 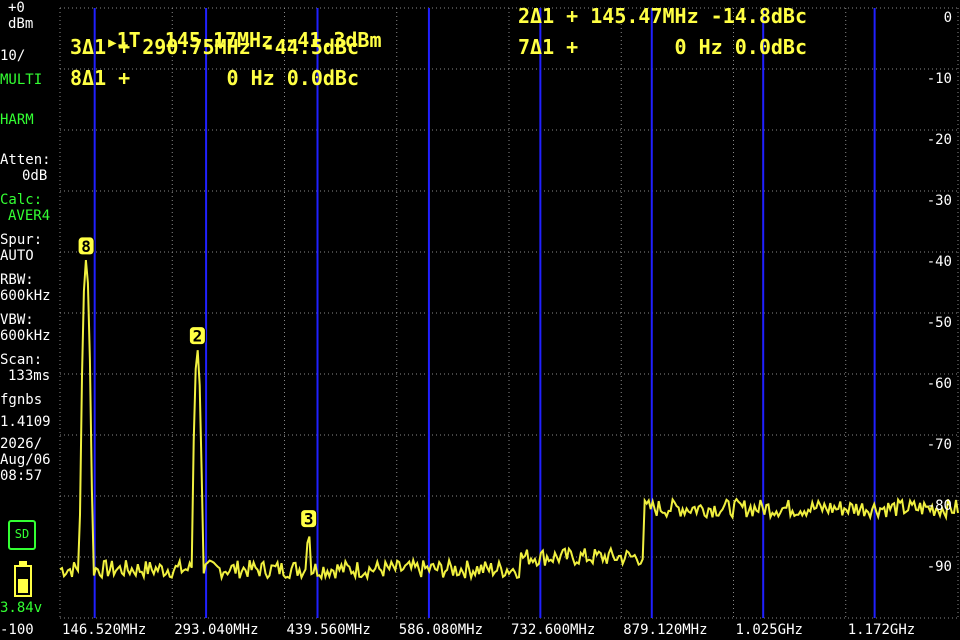 I want to click on marker-3-readout: 3Δ1 + 290.75MHz -44.5dBc, so click(x=214, y=47).